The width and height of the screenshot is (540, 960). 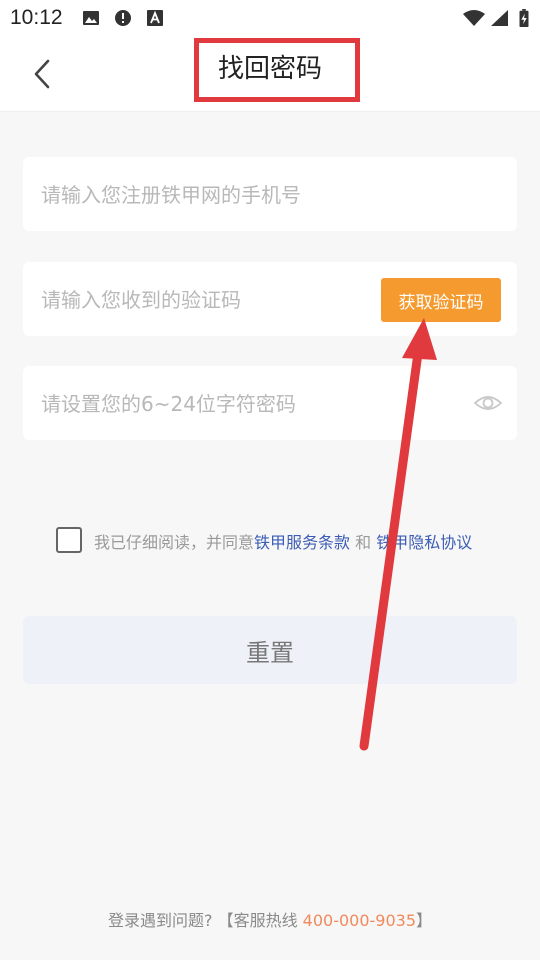 What do you see at coordinates (424, 920) in the screenshot?
I see `footer-suffix: 】` at bounding box center [424, 920].